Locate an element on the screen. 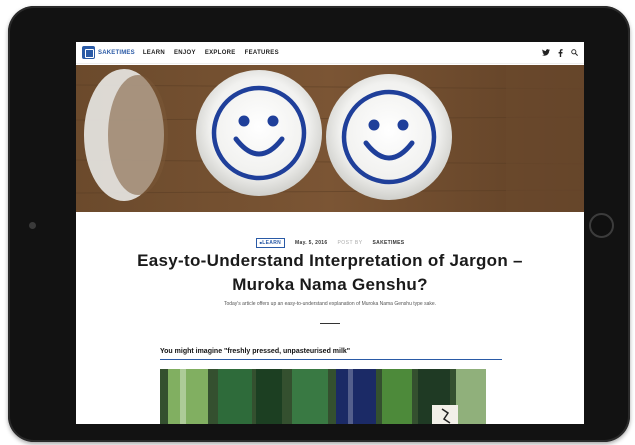 This screenshot has width=635, height=445. site-logo: SAKETIMES is located at coordinates (108, 52).